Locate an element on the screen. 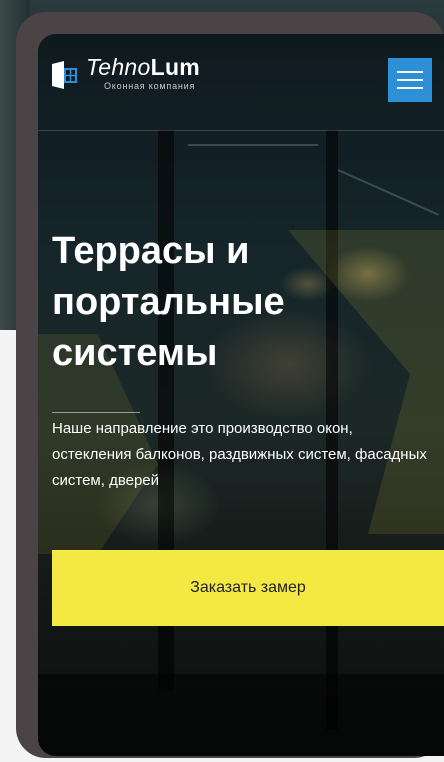  glass-reflection is located at coordinates (253, 145).